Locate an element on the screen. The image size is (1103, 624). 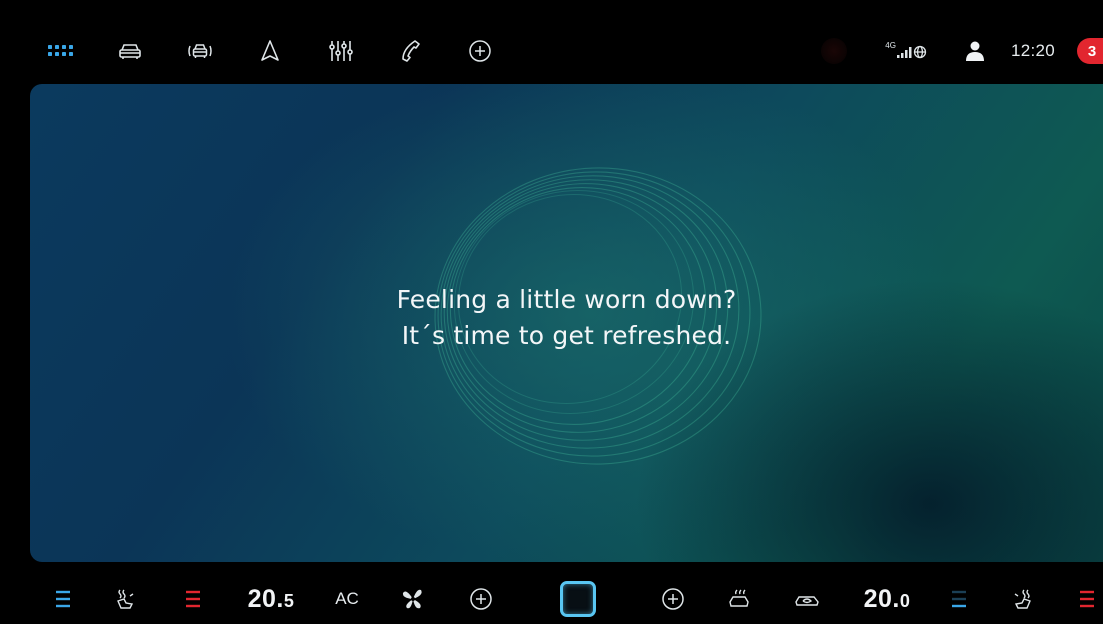
user-profile-icon is located at coordinates (975, 51).